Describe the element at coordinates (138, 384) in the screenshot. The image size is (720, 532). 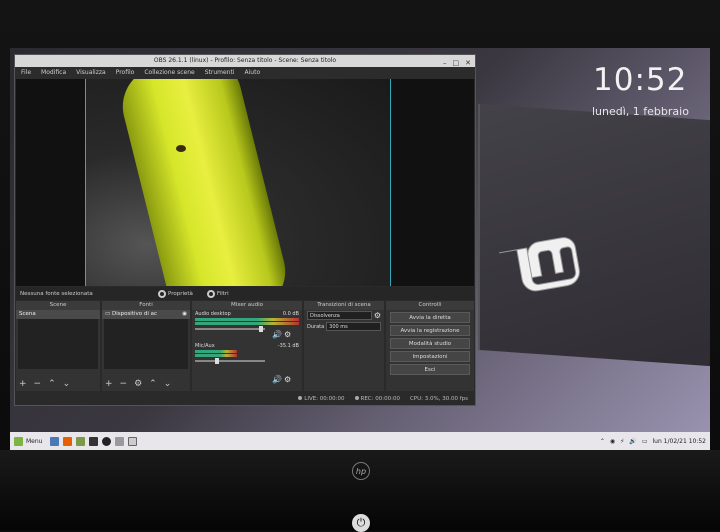
I see `settings-icon: ⚙` at that location.